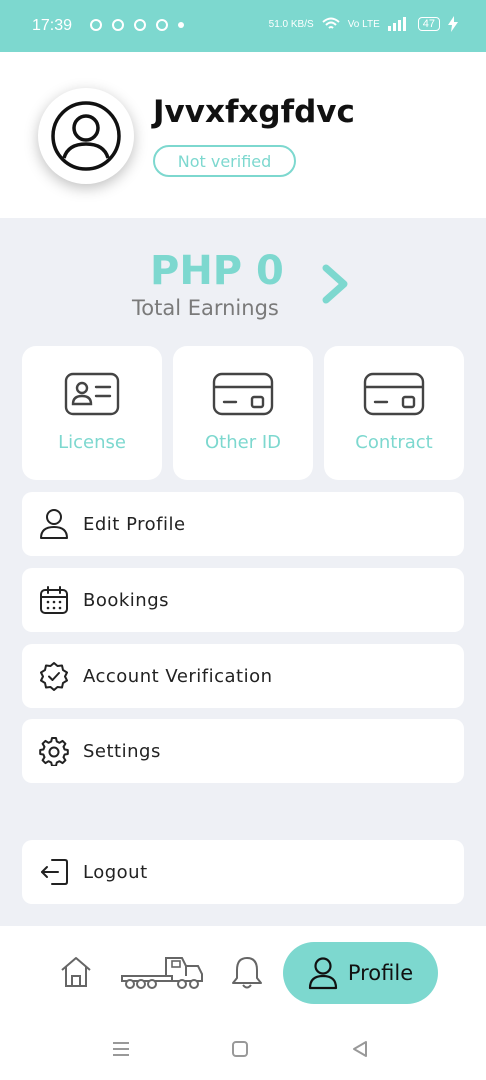 This screenshot has height=1080, width=486. Describe the element at coordinates (54, 676) in the screenshot. I see `verified-badge-icon` at that location.